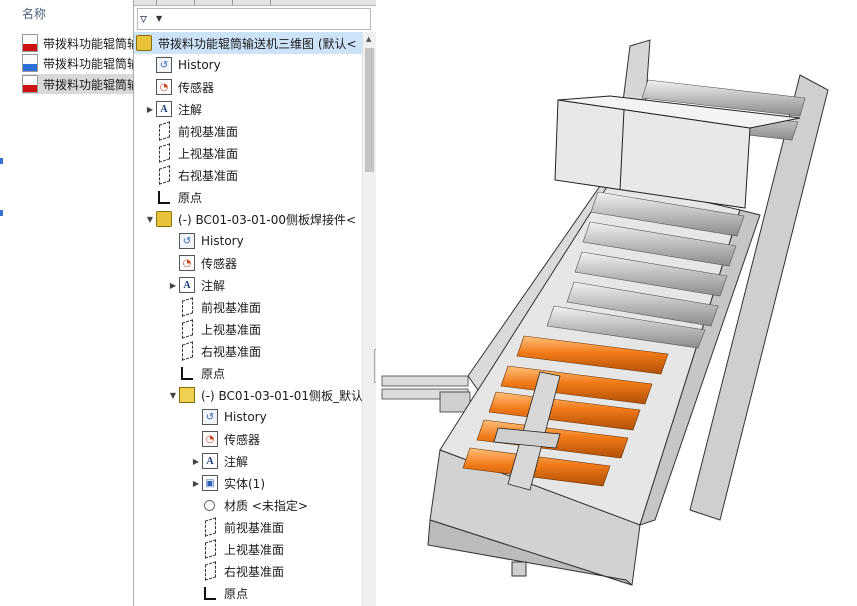  What do you see at coordinates (187, 395) in the screenshot?
I see `part-icon` at bounding box center [187, 395].